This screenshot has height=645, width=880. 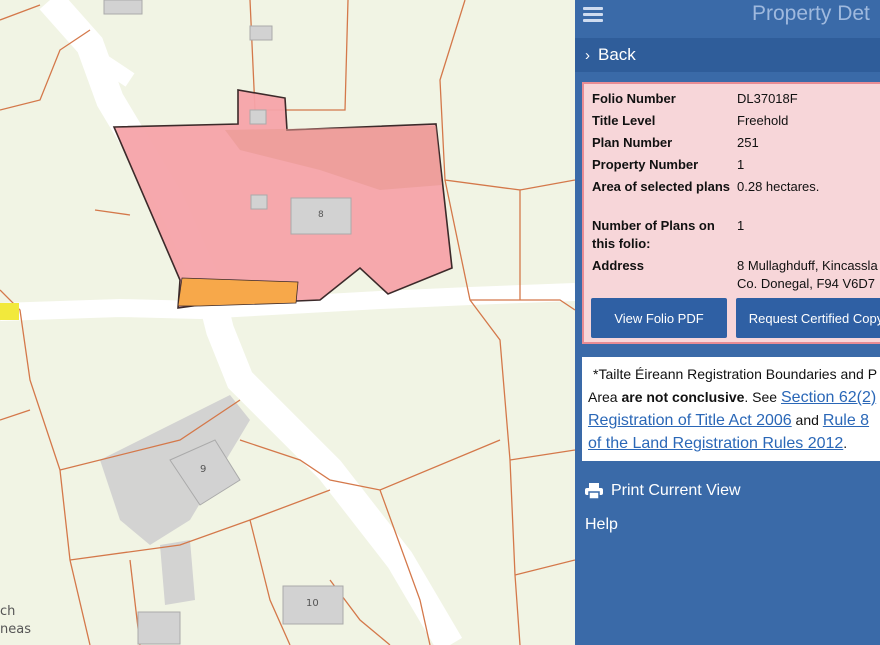 What do you see at coordinates (828, 397) in the screenshot?
I see `section-62-link: Section 62(2)` at bounding box center [828, 397].